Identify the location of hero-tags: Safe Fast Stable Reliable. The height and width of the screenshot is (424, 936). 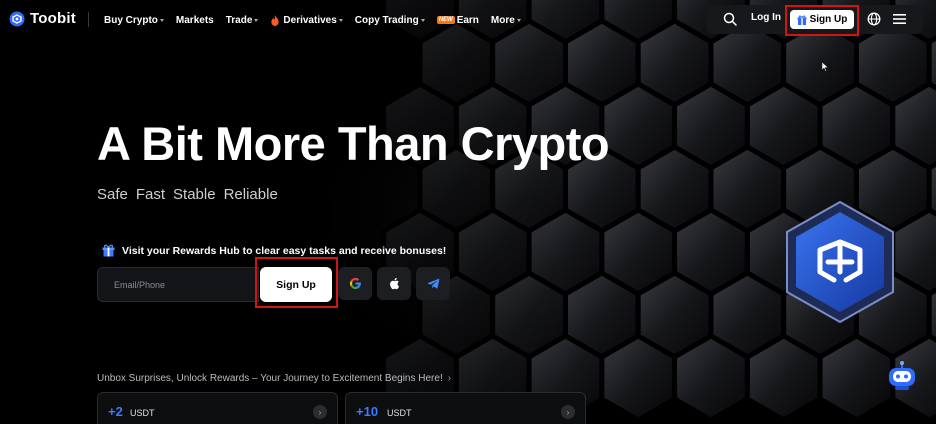
(187, 194).